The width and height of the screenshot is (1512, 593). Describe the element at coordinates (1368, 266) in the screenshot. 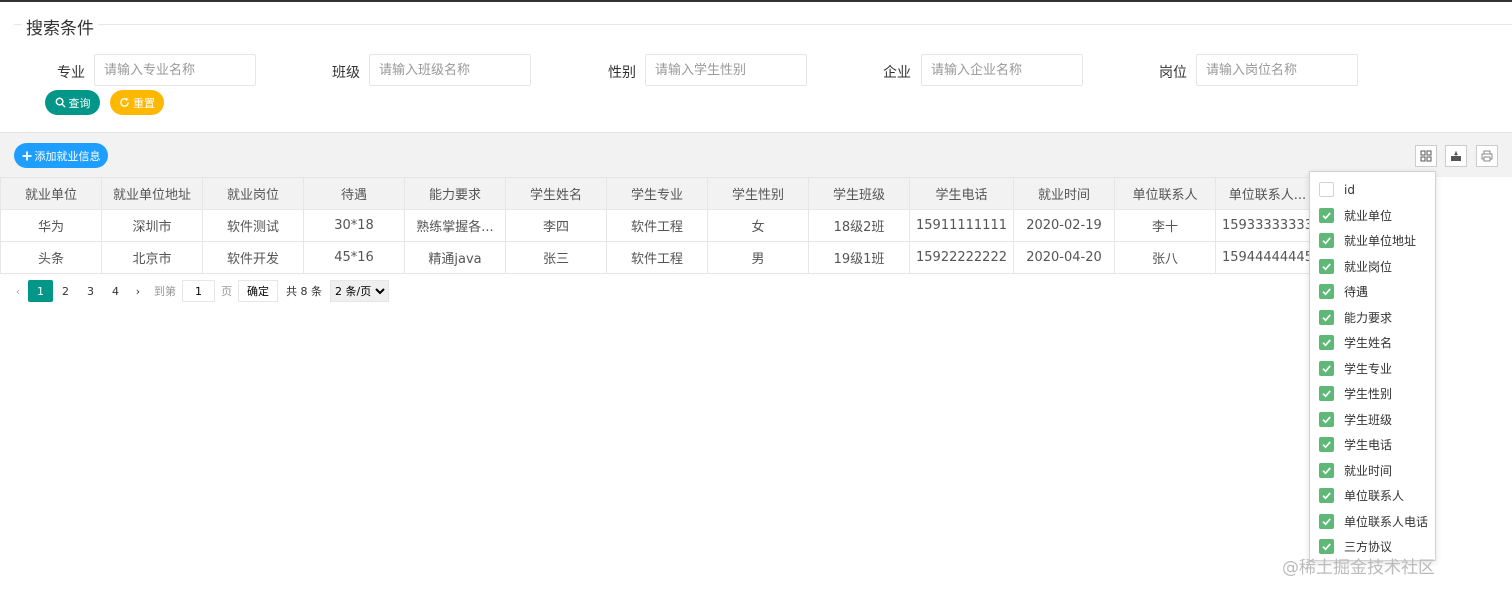

I see `column-toggle-label: 就业岗位` at that location.